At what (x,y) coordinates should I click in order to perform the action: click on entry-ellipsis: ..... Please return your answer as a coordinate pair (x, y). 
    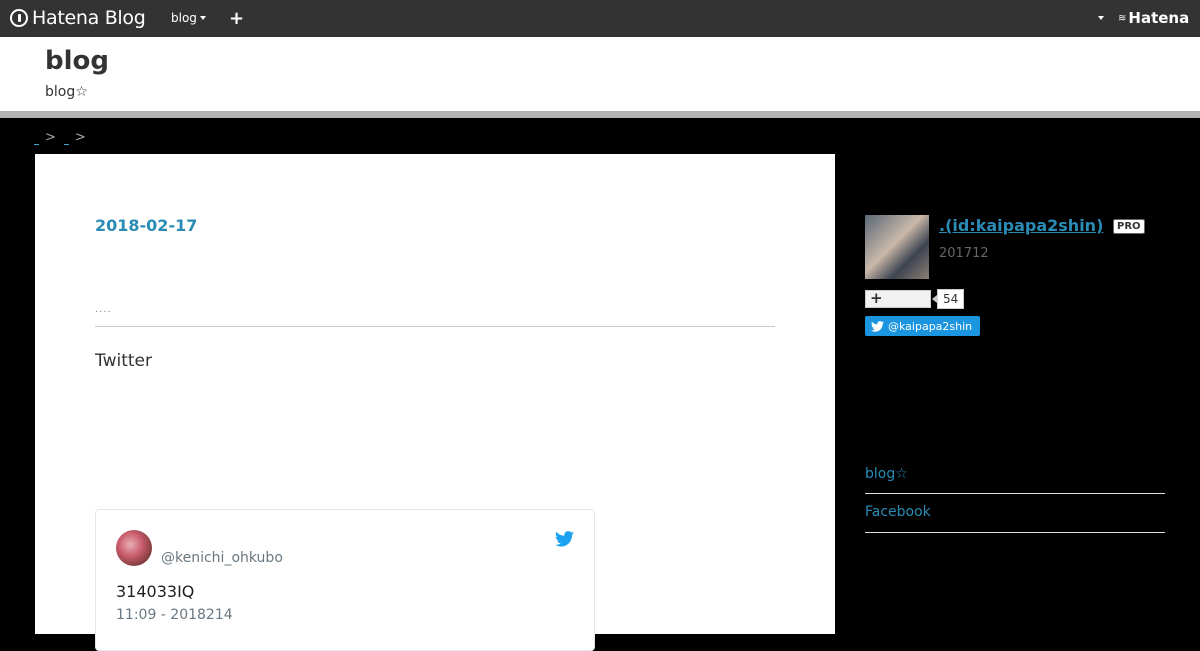
    Looking at the image, I should click on (103, 309).